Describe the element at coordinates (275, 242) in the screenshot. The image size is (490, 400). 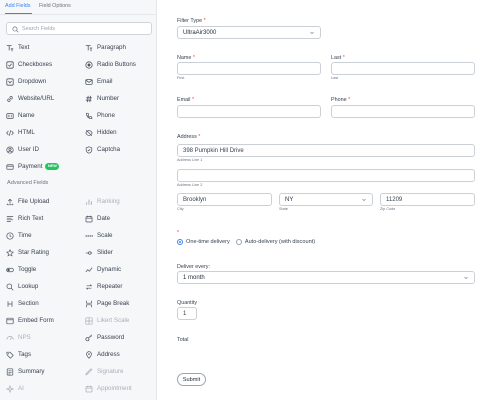
I see `radio-auto-delivery: Auto-delivery (with discount)` at that location.